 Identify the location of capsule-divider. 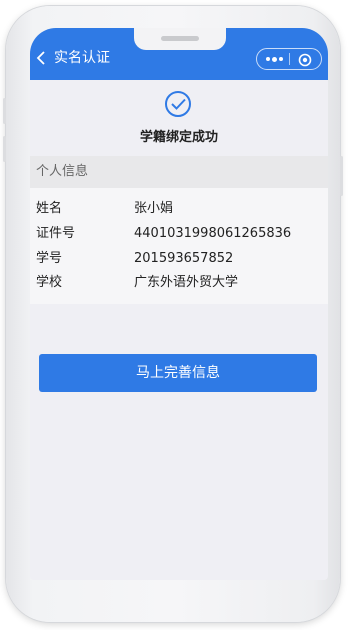
(289, 59).